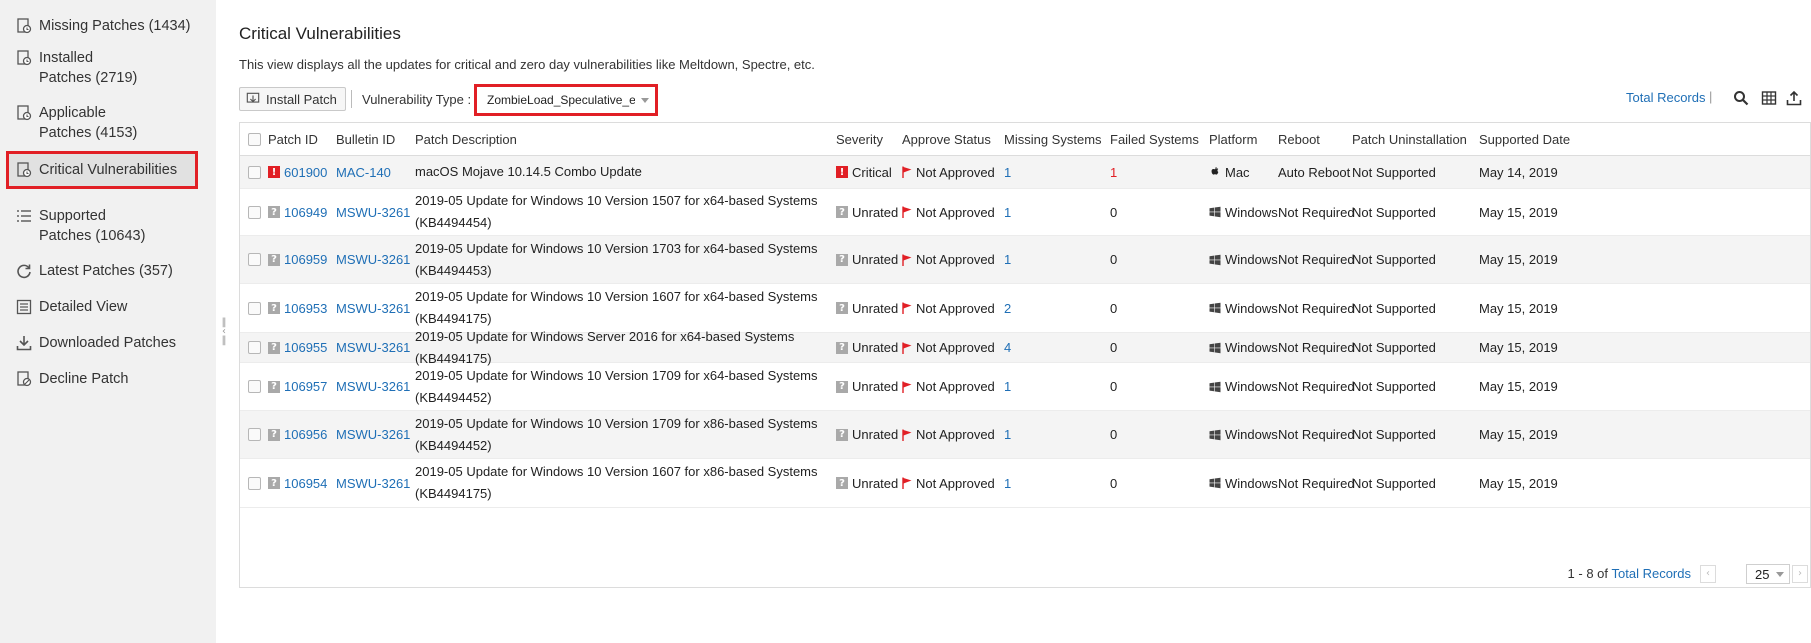 This screenshot has width=1811, height=643. What do you see at coordinates (859, 139) in the screenshot?
I see `header-severity: Severity` at bounding box center [859, 139].